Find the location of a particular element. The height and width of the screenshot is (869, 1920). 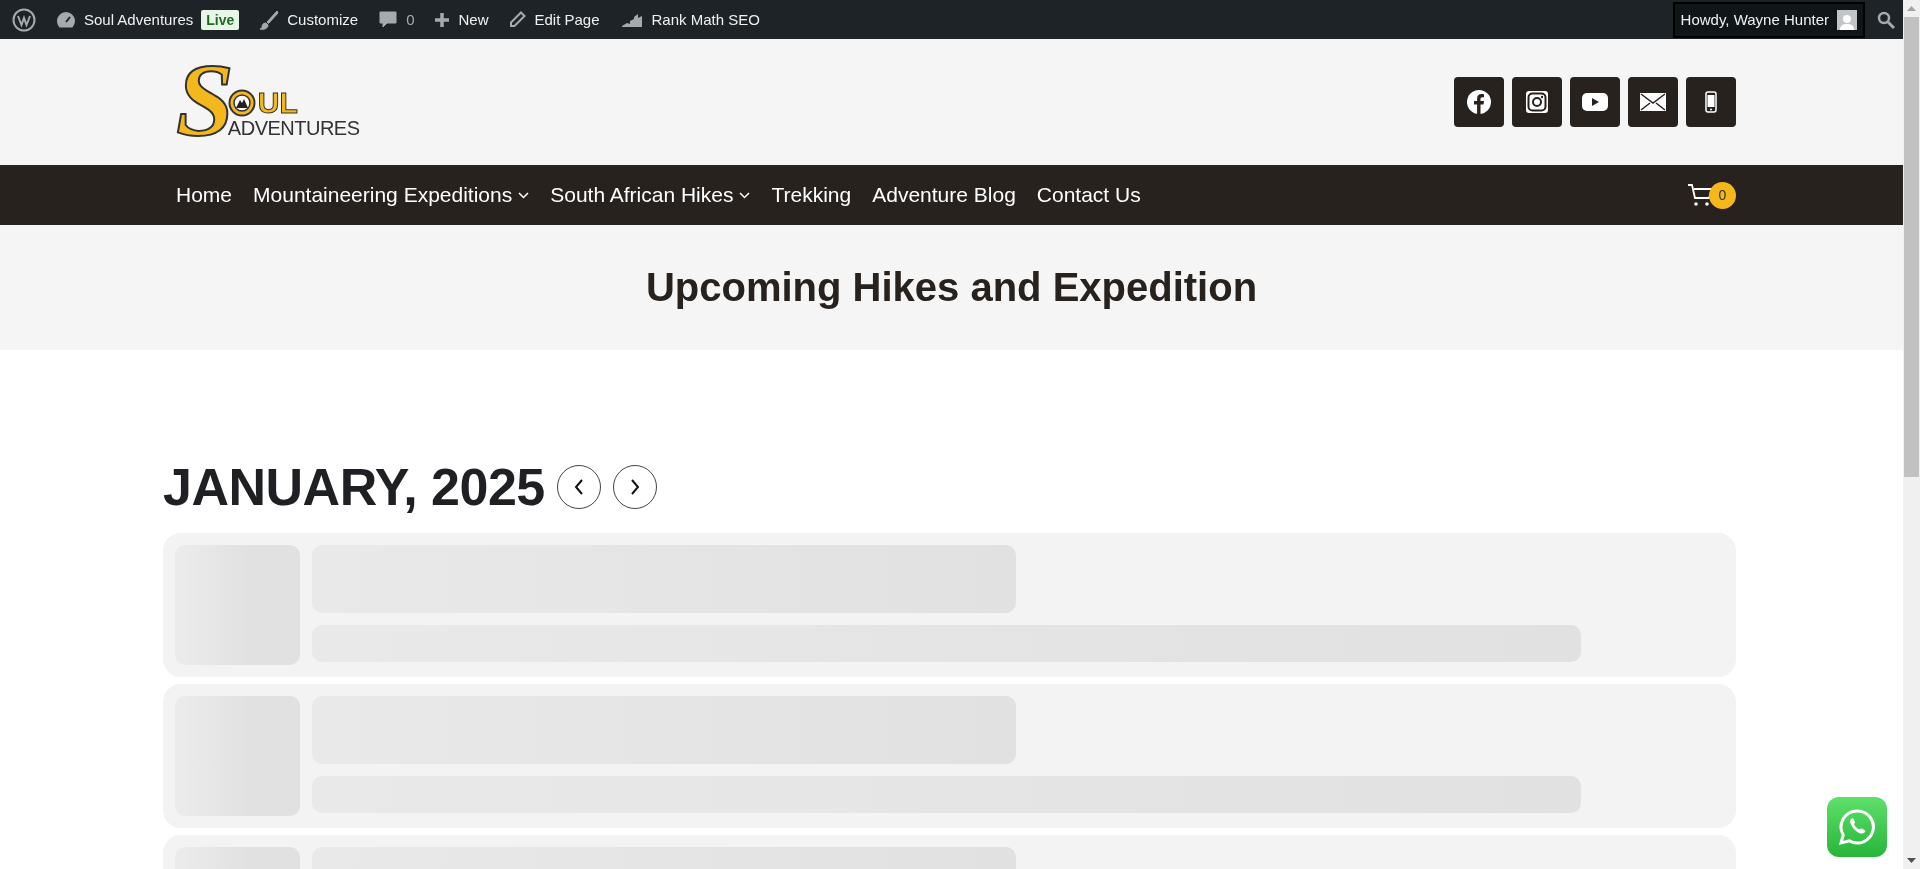

plus-icon is located at coordinates (442, 19).